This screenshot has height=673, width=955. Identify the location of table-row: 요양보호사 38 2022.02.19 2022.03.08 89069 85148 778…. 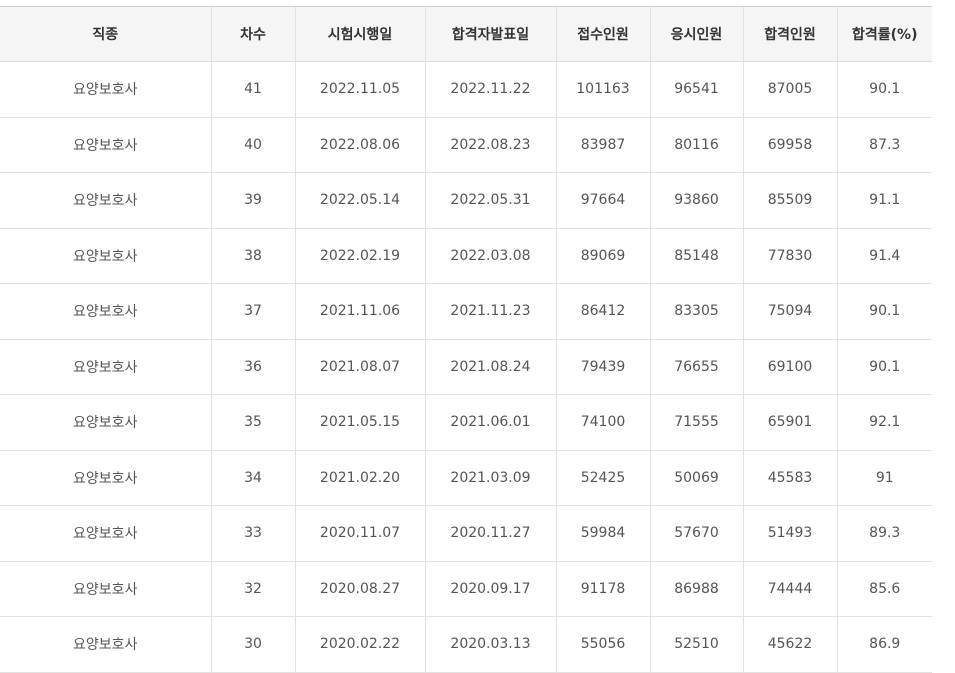
(466, 256).